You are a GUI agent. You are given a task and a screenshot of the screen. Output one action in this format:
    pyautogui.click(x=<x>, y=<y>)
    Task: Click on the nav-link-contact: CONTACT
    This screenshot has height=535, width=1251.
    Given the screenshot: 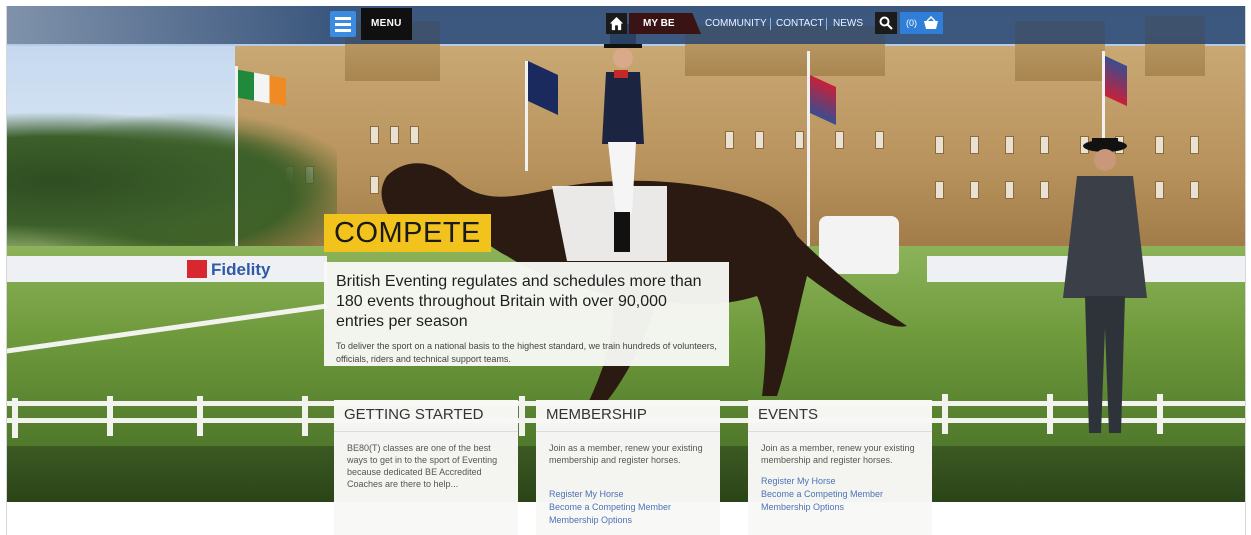 What is the action you would take?
    pyautogui.click(x=800, y=23)
    